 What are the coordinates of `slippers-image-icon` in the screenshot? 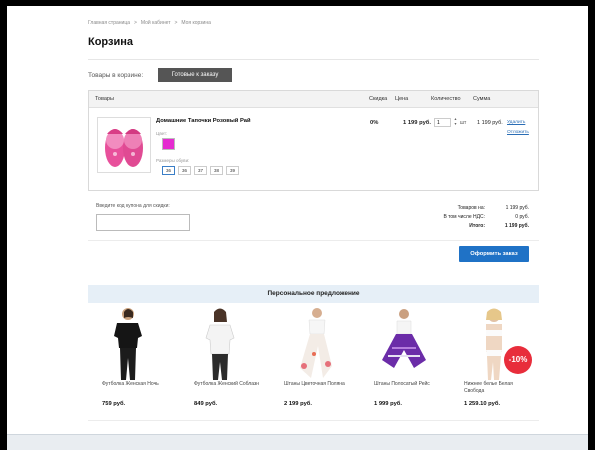 It's located at (124, 148).